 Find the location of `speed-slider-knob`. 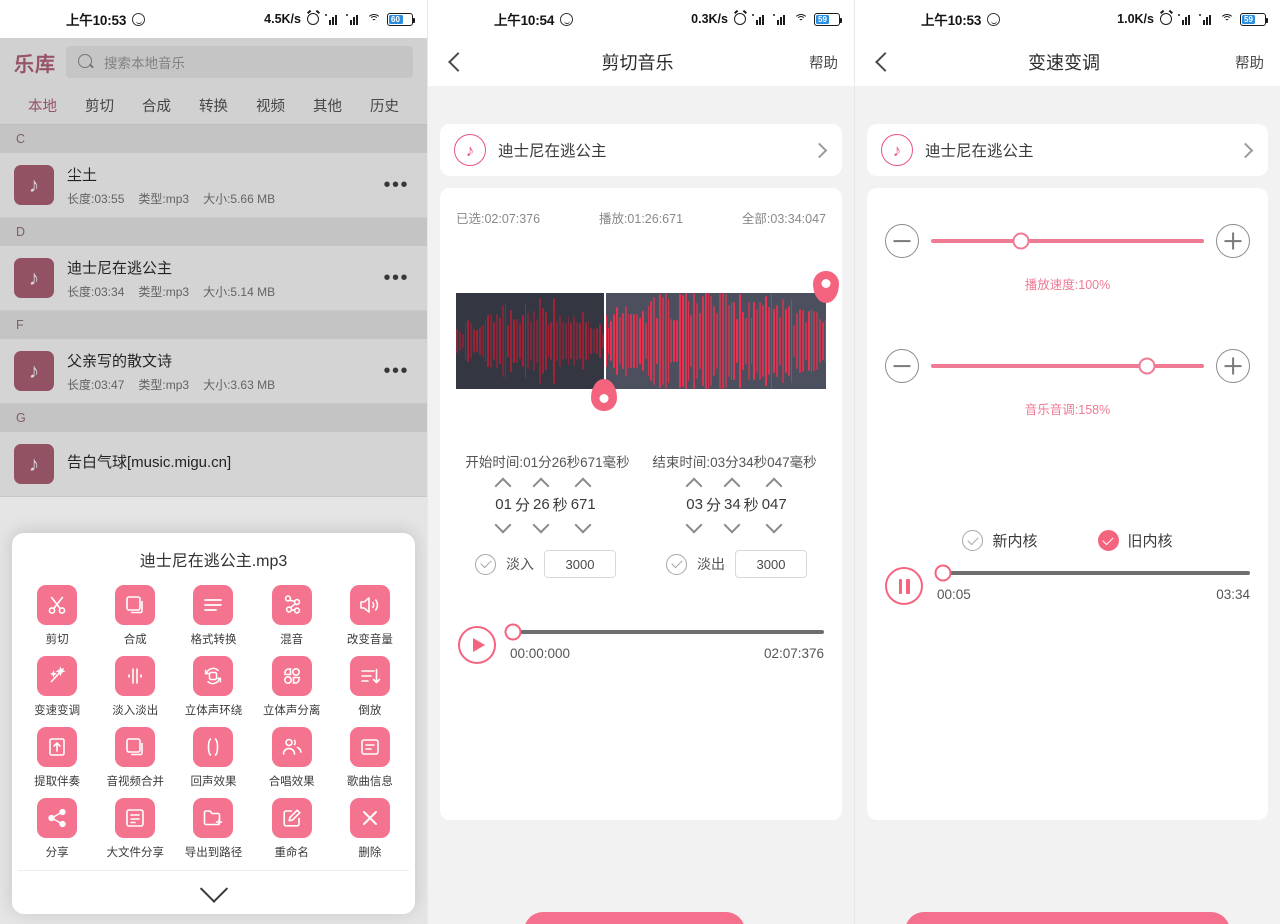

speed-slider-knob is located at coordinates (1021, 241).